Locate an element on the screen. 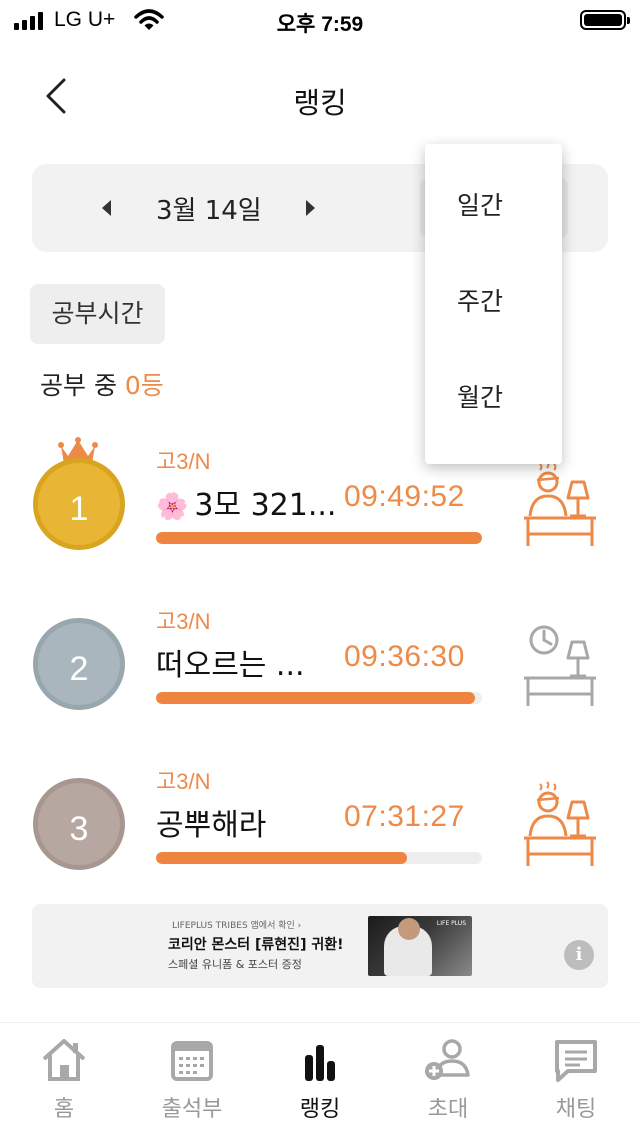 This screenshot has height=1136, width=640. ad-small-text: LIFEPLUS TRIBES 앱에서 확인 › is located at coordinates (237, 926).